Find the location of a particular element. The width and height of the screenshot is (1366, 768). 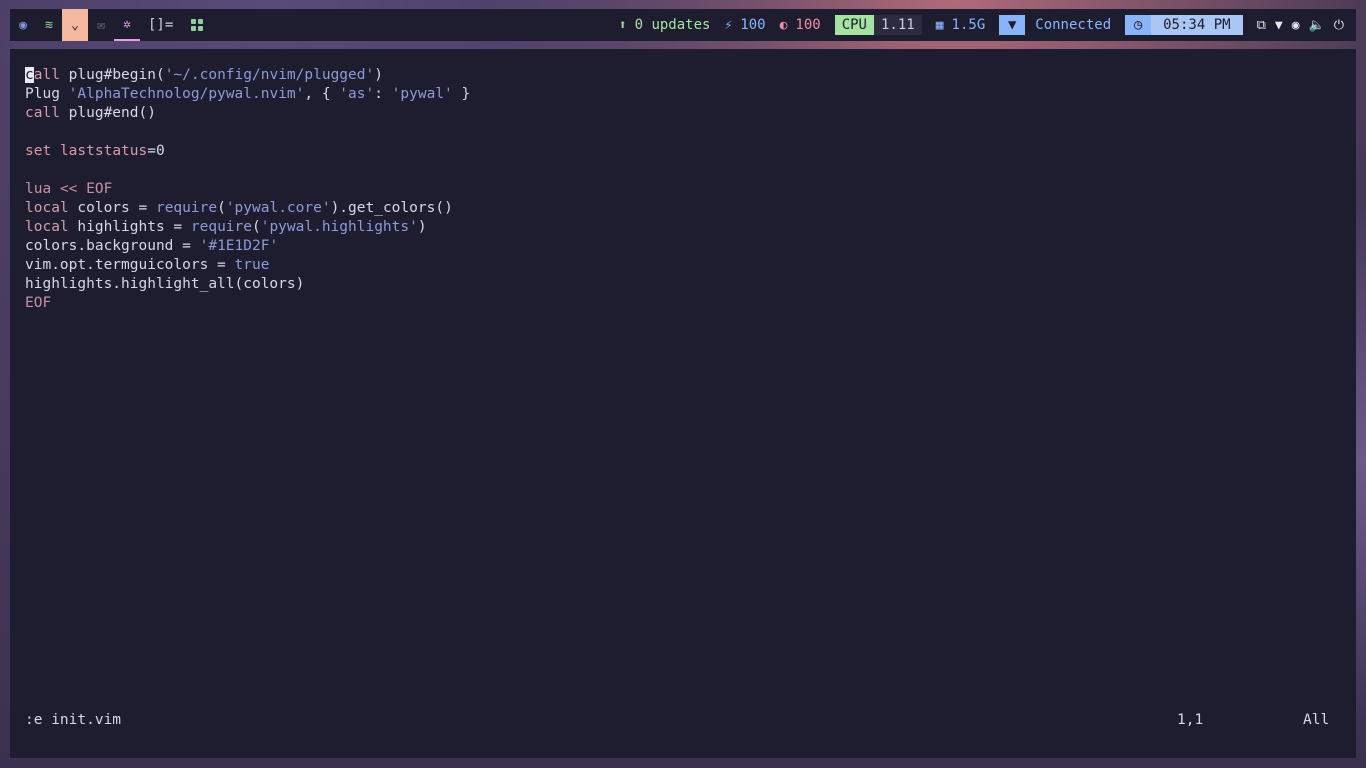

code-token: all is located at coordinates (46, 75).